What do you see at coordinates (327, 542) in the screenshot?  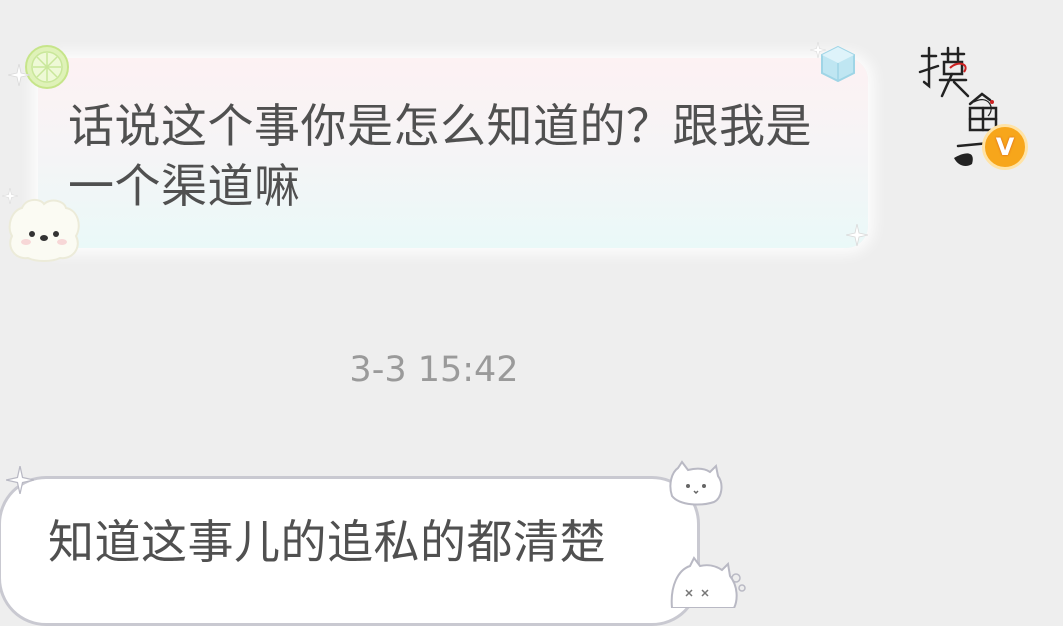 I see `outgoing-message-text: 知道这事儿的追私的都清楚` at bounding box center [327, 542].